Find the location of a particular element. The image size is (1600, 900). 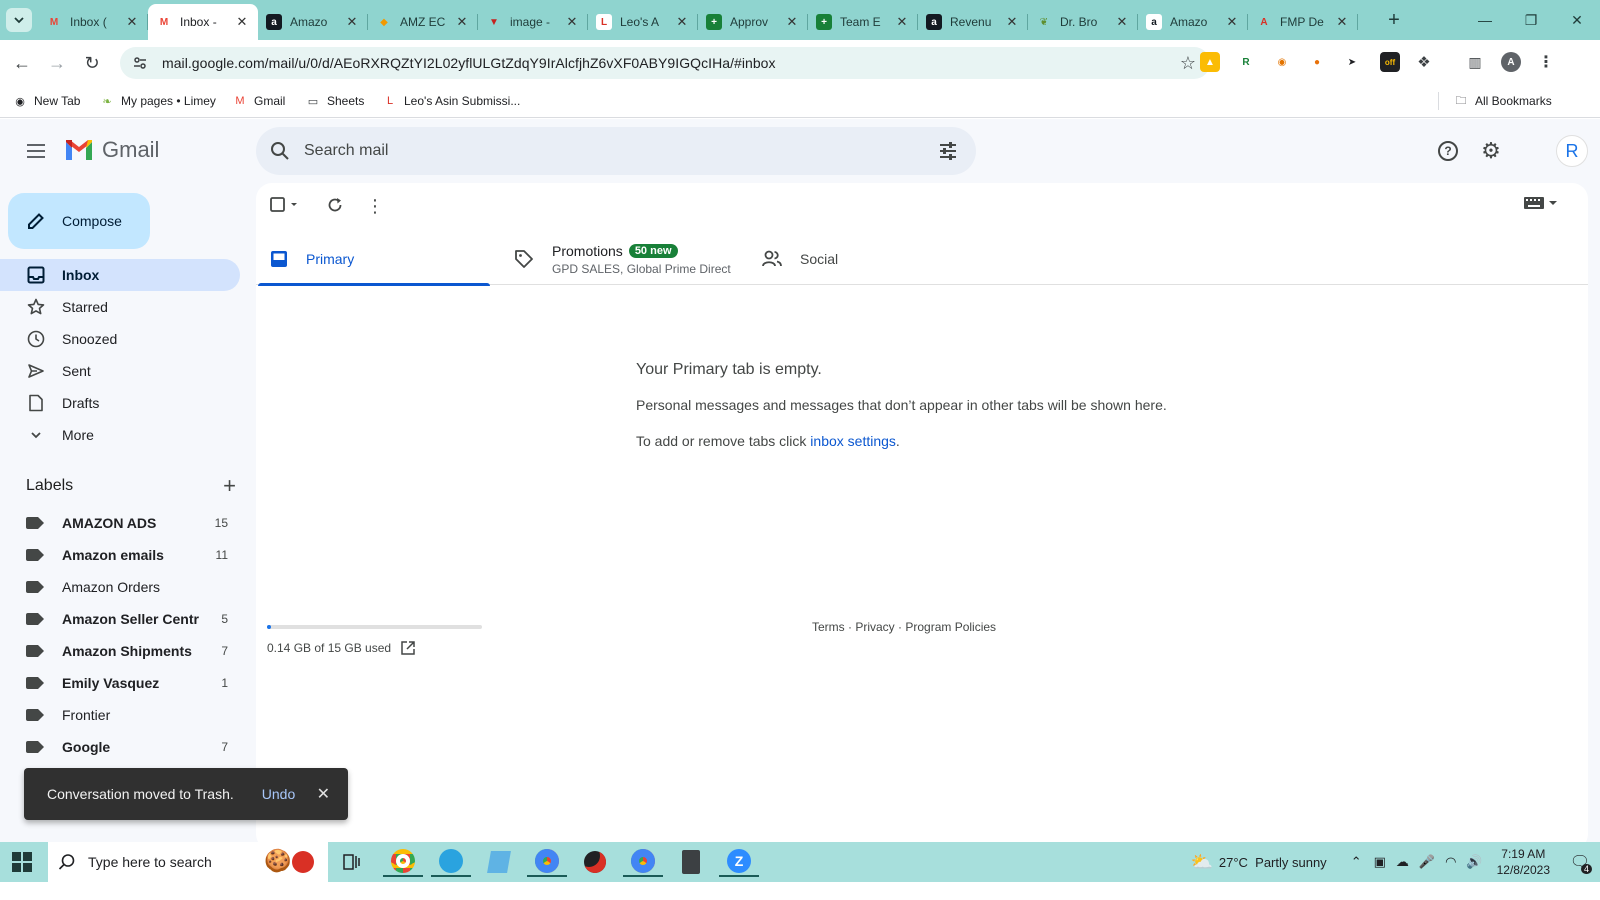

weather-text: 27°C Partly sunny is located at coordinates (1273, 862).